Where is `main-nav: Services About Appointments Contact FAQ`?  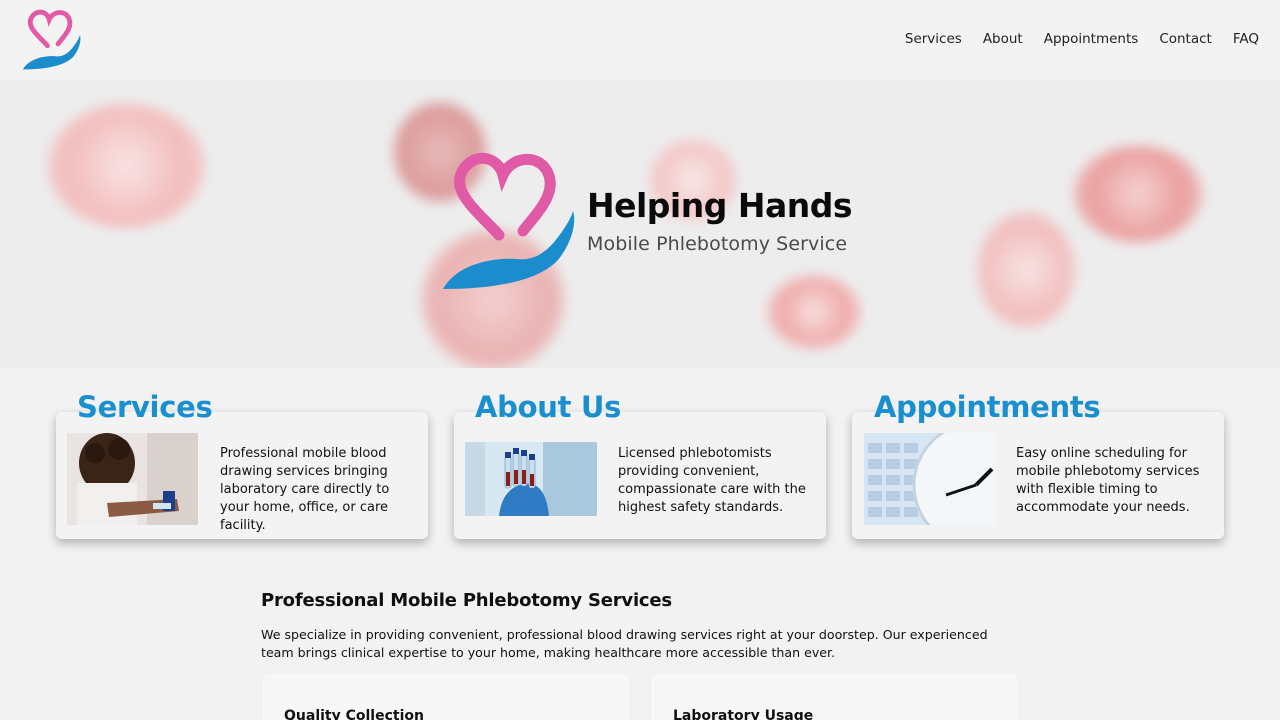 main-nav: Services About Appointments Contact FAQ is located at coordinates (1071, 39).